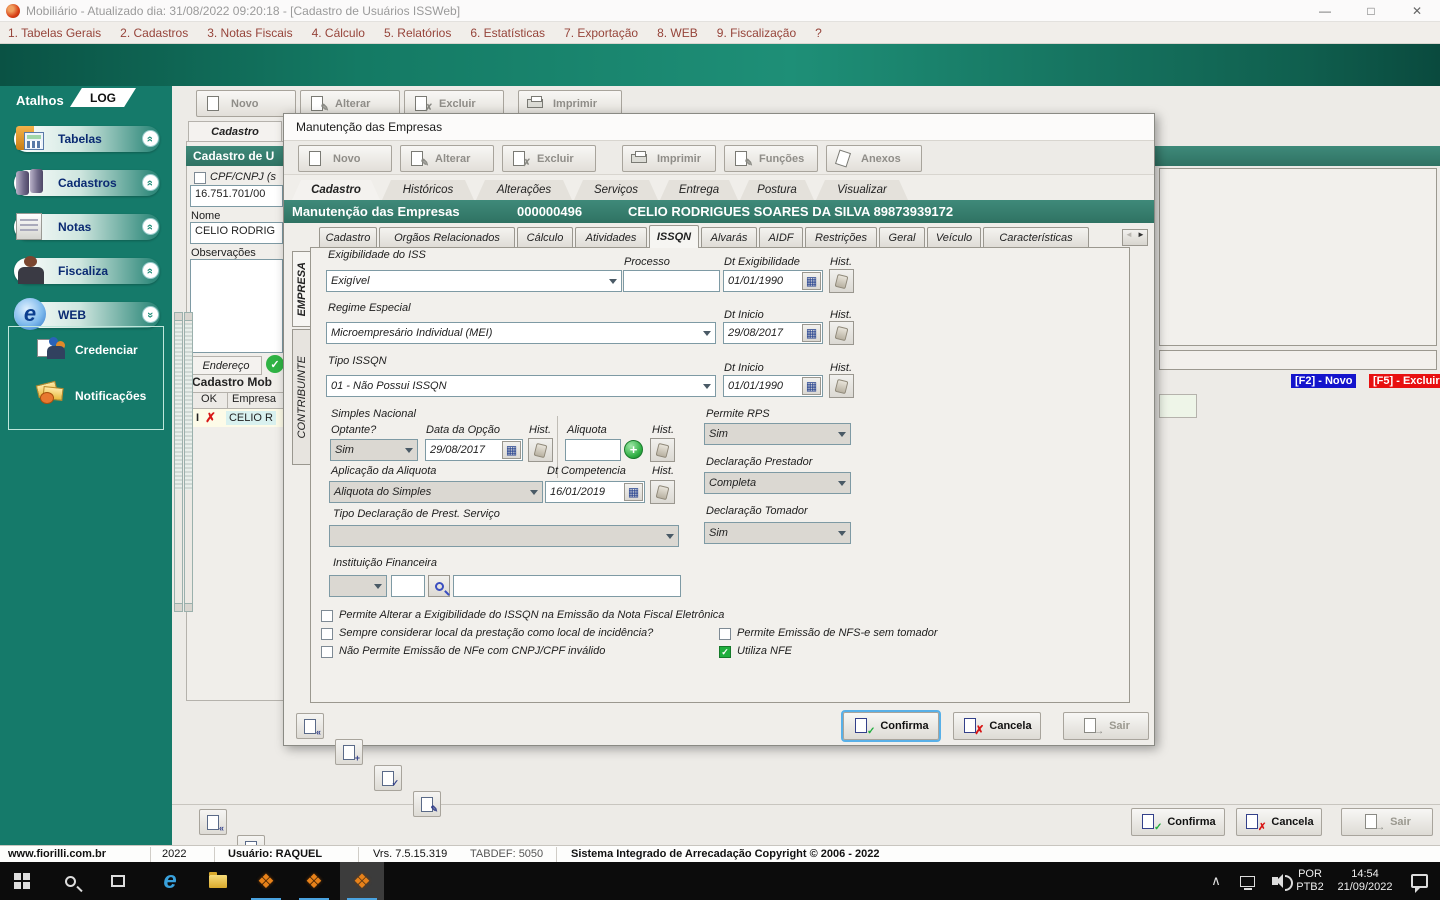 The height and width of the screenshot is (900, 1440). What do you see at coordinates (841, 333) in the screenshot?
I see `regime-hist-button` at bounding box center [841, 333].